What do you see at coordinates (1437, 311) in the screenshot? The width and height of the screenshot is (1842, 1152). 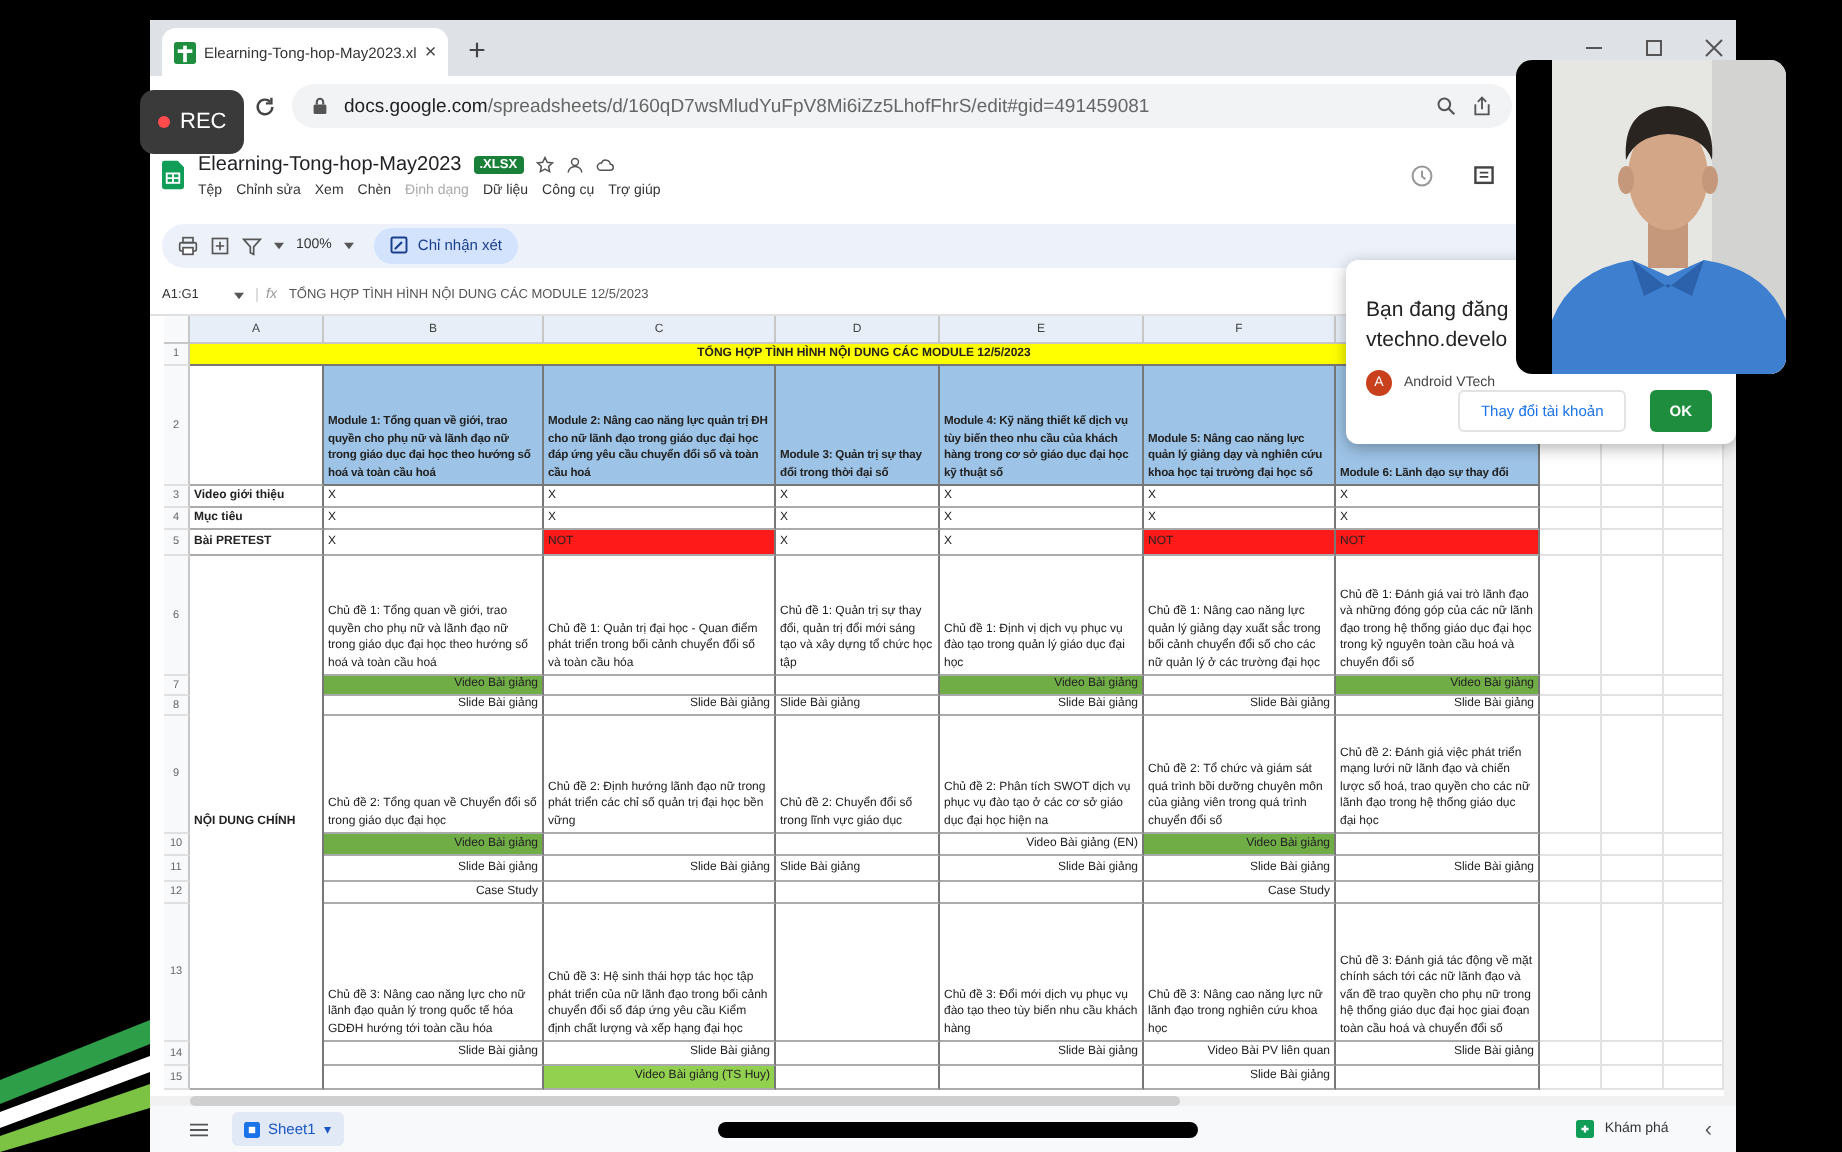 I see `dialog-text: Bạn đang đăng` at bounding box center [1437, 311].